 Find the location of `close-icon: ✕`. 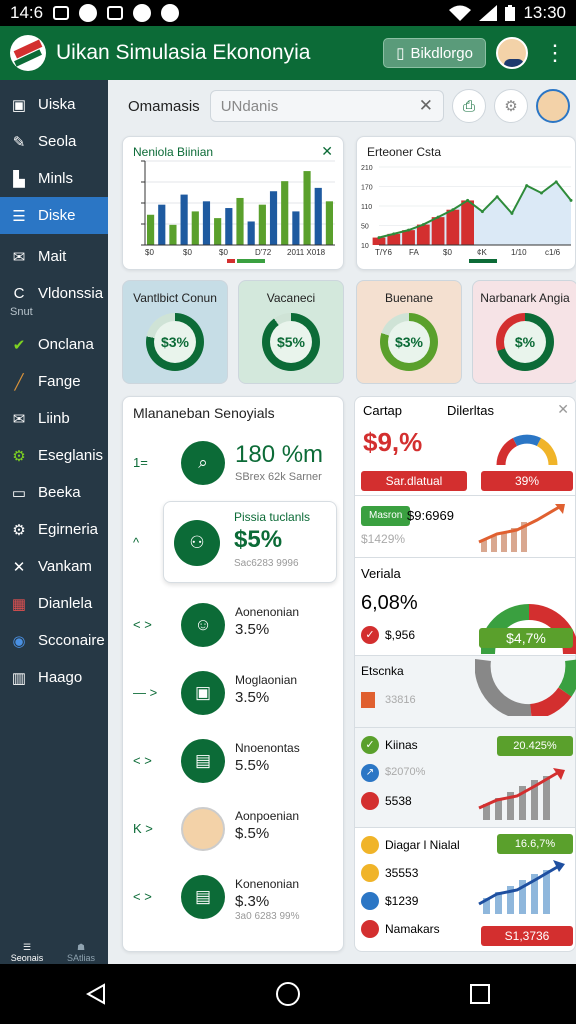

close-icon: ✕ is located at coordinates (563, 409).